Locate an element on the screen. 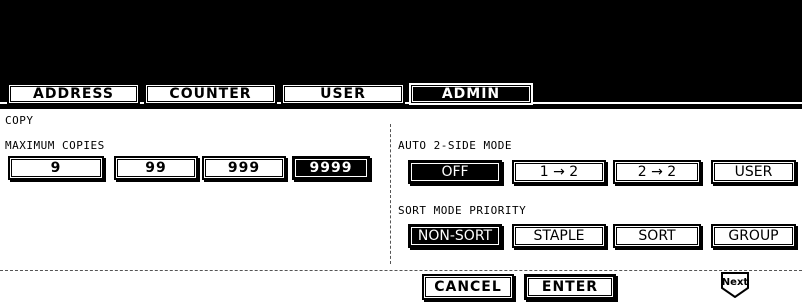 This screenshot has width=802, height=304. tab-admin: ADMIN is located at coordinates (471, 94).